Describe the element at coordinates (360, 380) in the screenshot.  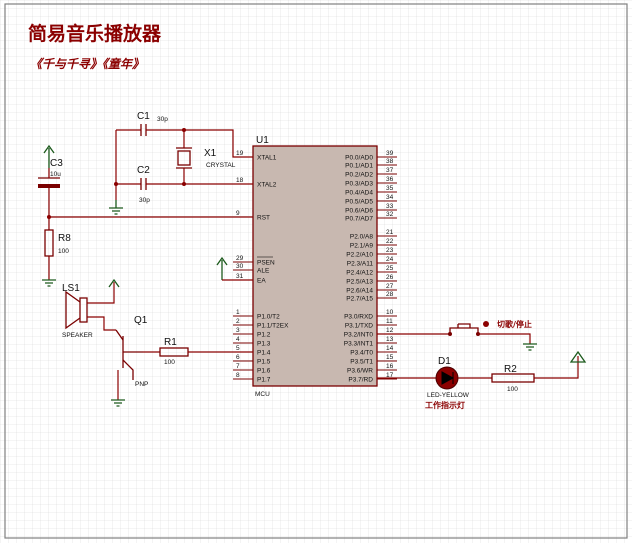
I see `pin-name: P3.7/RD` at that location.